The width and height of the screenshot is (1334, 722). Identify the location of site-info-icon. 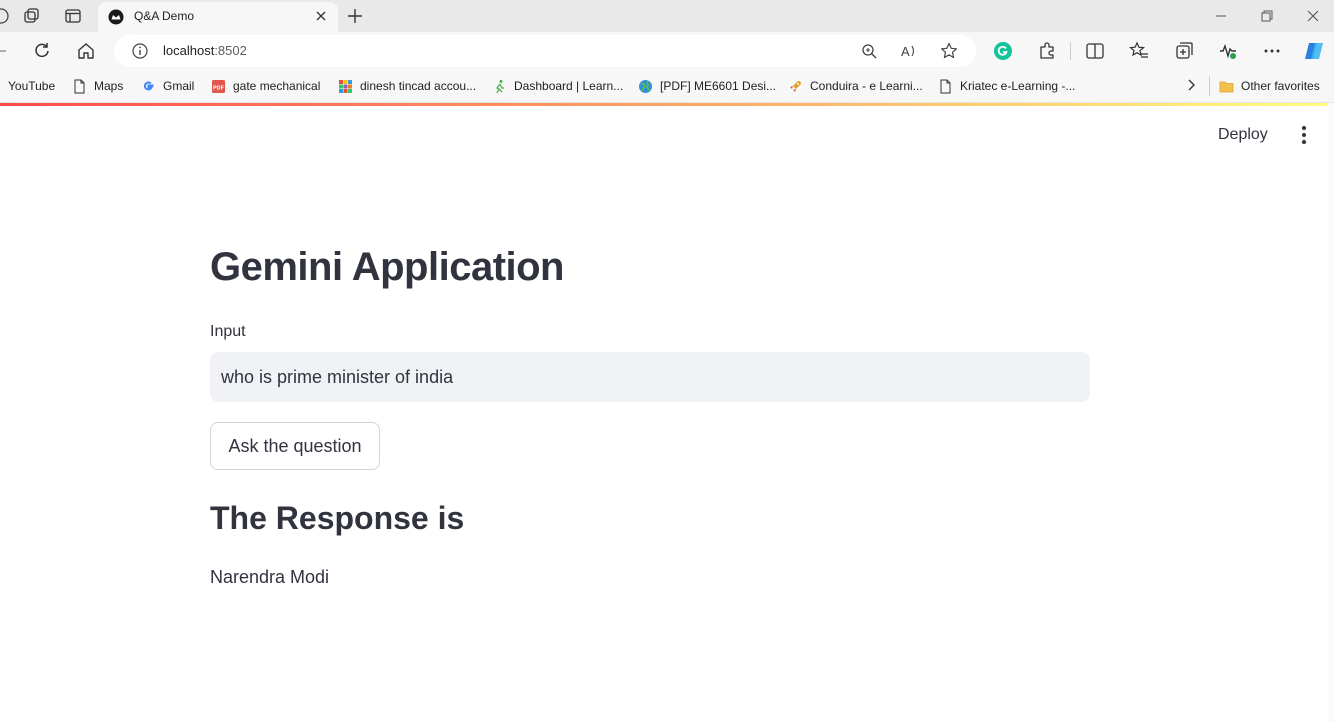
(140, 51).